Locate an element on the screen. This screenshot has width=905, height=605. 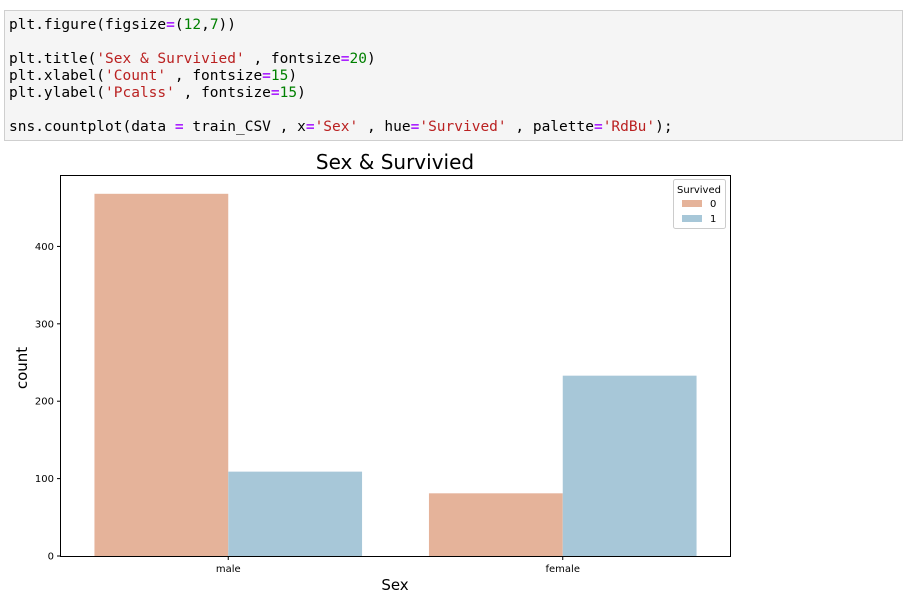
code-token: 'RdBu' is located at coordinates (629, 127).